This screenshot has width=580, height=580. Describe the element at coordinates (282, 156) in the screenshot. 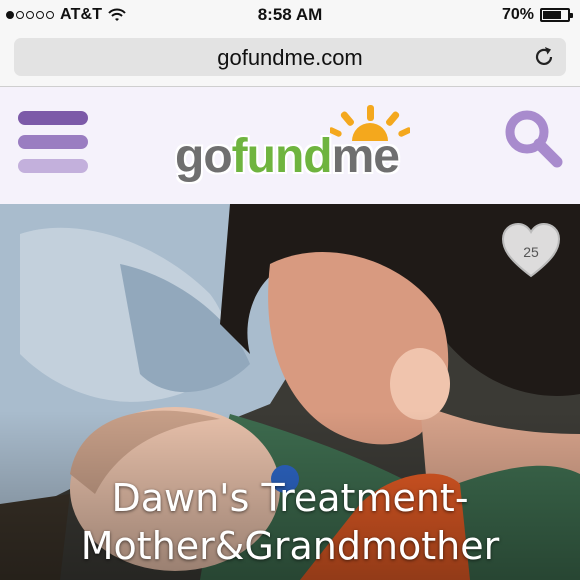

I see `logo-fund: fund` at that location.